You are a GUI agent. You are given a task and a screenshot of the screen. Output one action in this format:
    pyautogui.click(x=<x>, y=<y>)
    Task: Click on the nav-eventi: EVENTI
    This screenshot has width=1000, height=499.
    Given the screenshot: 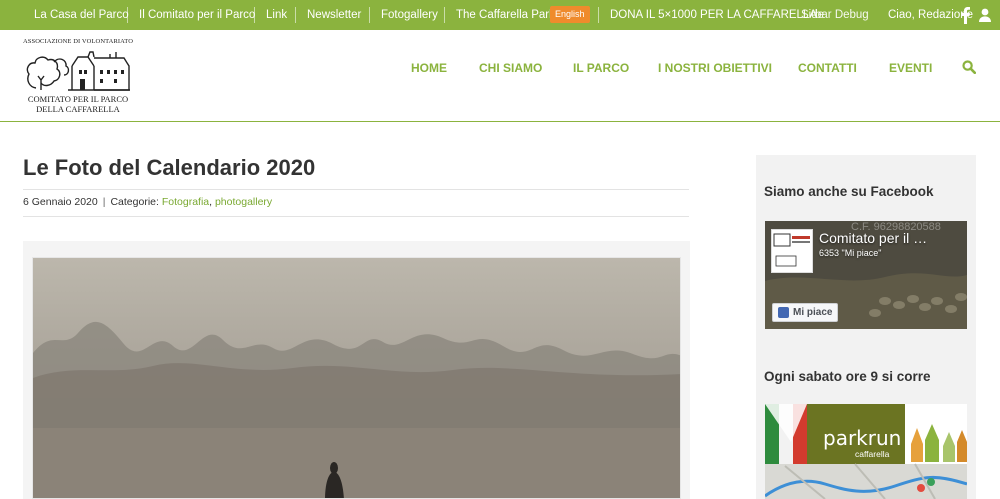 What is the action you would take?
    pyautogui.click(x=910, y=68)
    